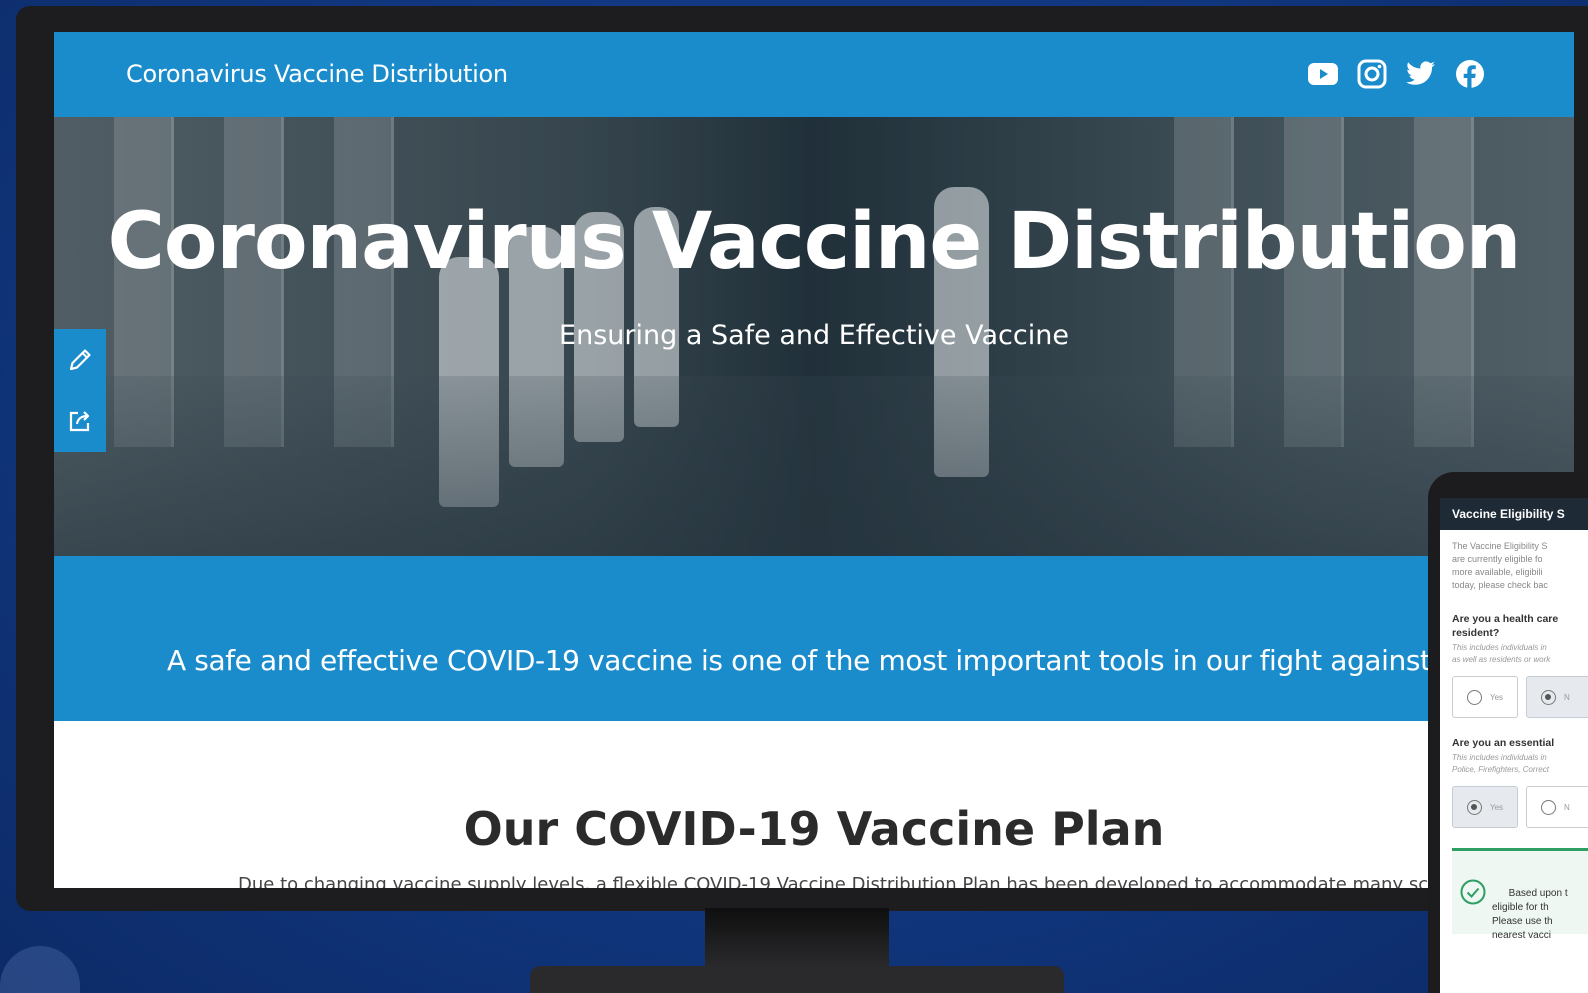 The height and width of the screenshot is (993, 1588). Describe the element at coordinates (317, 74) in the screenshot. I see `site-title: Coronavirus Vaccine Distribution` at that location.